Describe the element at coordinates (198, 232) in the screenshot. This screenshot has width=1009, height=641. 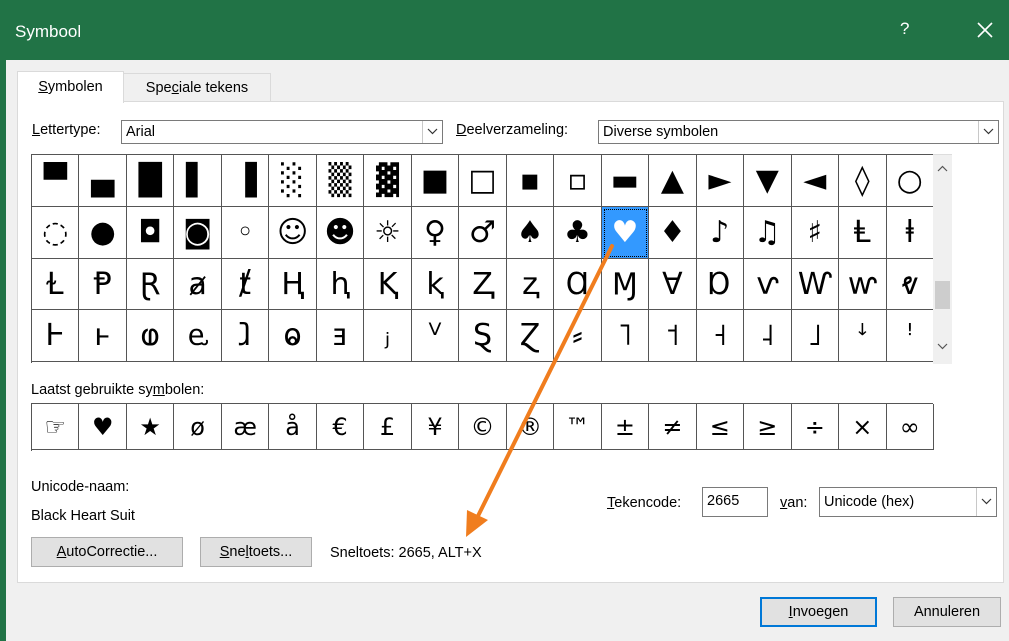
I see `symbol-cell: ◙` at that location.